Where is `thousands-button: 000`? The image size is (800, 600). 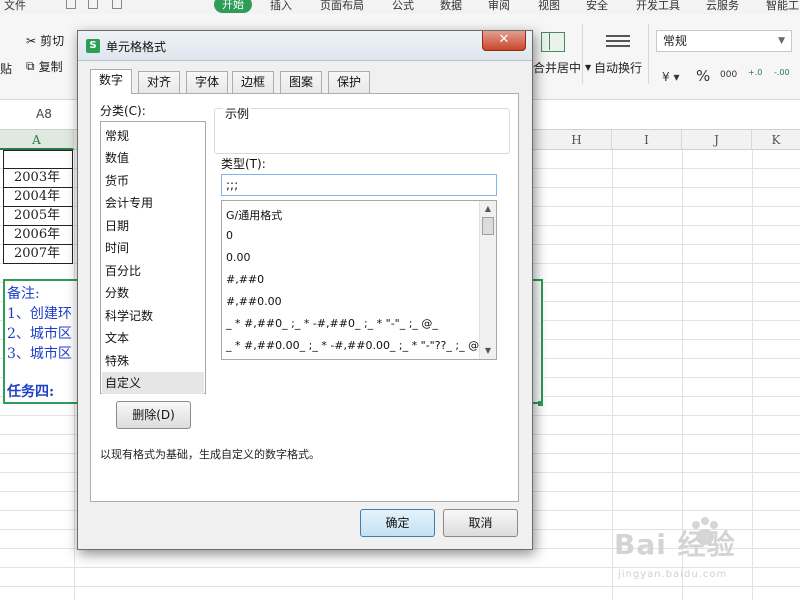 thousands-button: 000 is located at coordinates (728, 75).